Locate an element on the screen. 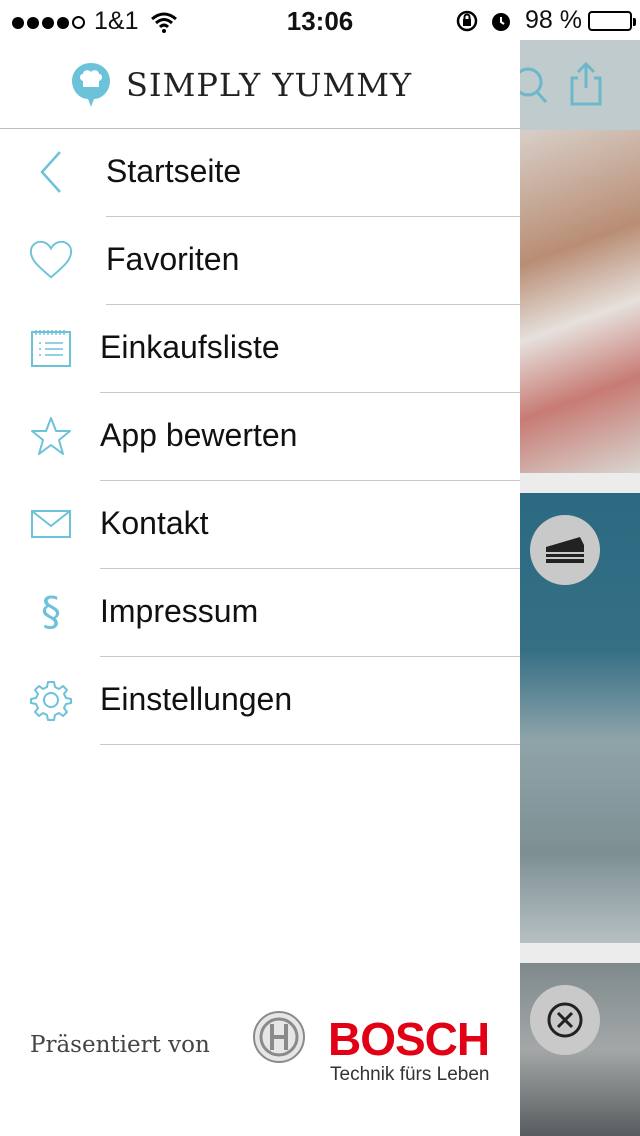 The height and width of the screenshot is (1136, 640). battery-icon is located at coordinates (612, 20).